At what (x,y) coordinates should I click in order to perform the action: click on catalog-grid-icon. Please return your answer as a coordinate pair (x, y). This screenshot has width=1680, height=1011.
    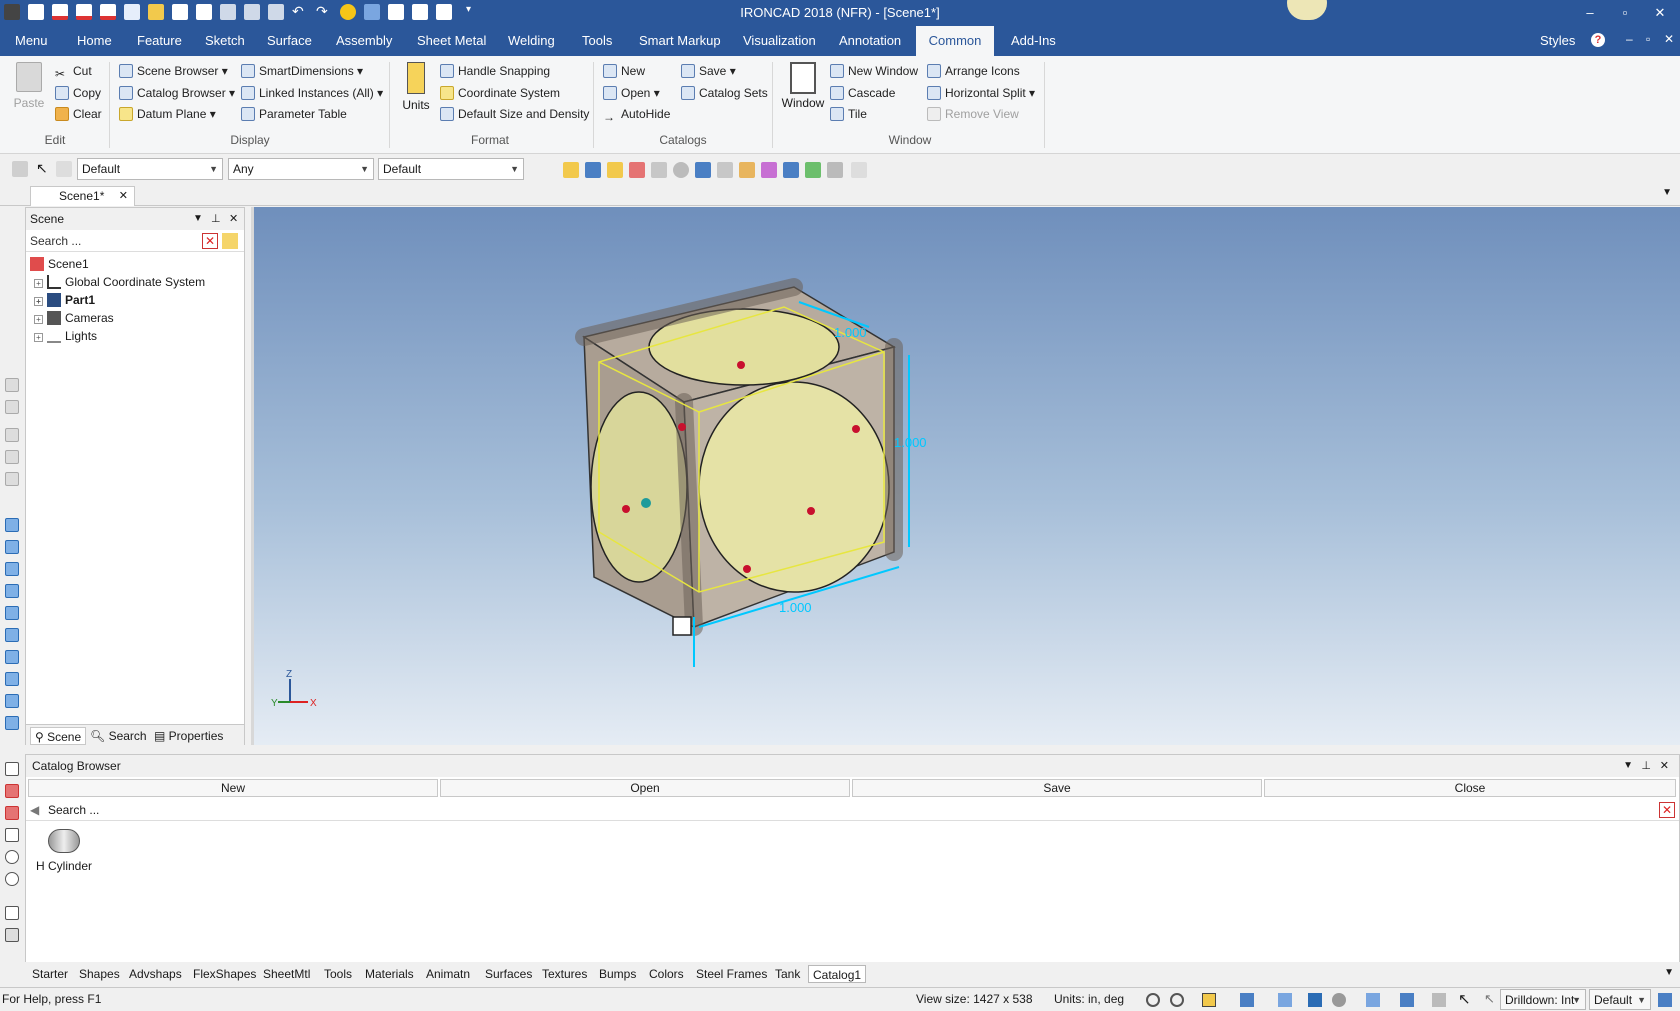
    Looking at the image, I should click on (703, 170).